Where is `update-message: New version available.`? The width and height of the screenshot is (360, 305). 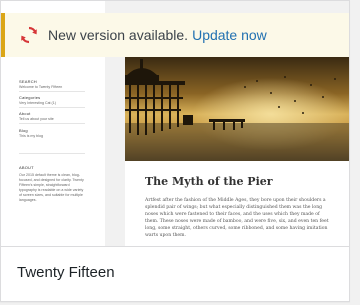 update-message: New version available. is located at coordinates (118, 35).